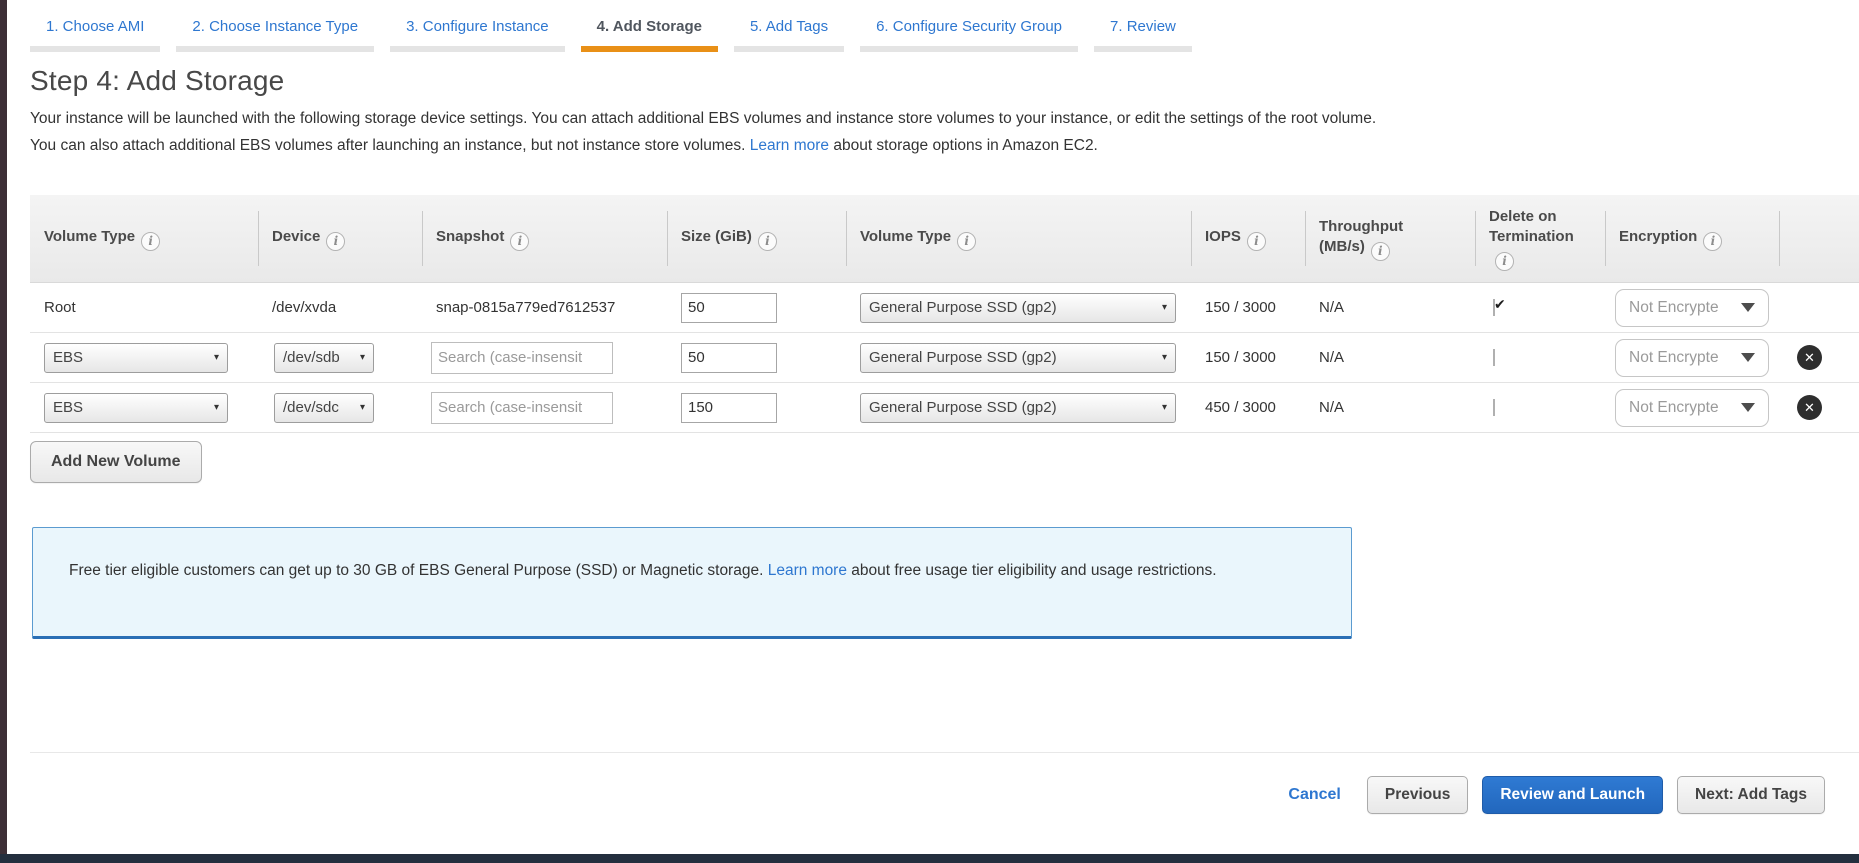 The height and width of the screenshot is (863, 1859). Describe the element at coordinates (969, 33) in the screenshot. I see `tab-configure-security-group: 6. Configure Security Group` at that location.